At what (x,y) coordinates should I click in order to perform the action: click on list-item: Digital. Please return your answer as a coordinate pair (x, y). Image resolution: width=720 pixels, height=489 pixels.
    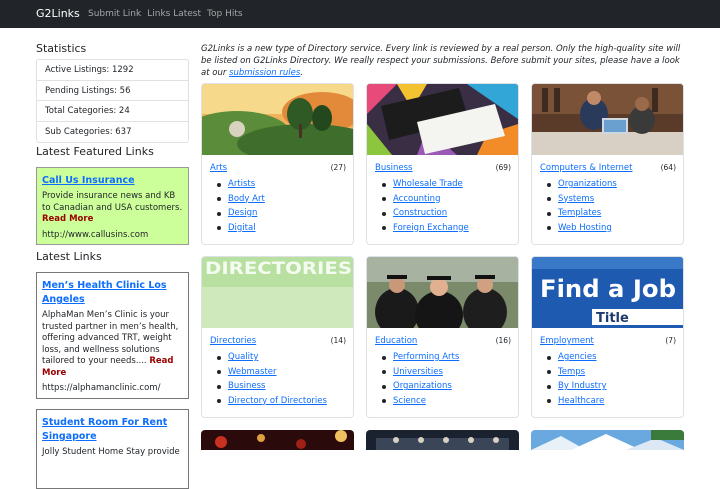
    Looking at the image, I should click on (239, 228).